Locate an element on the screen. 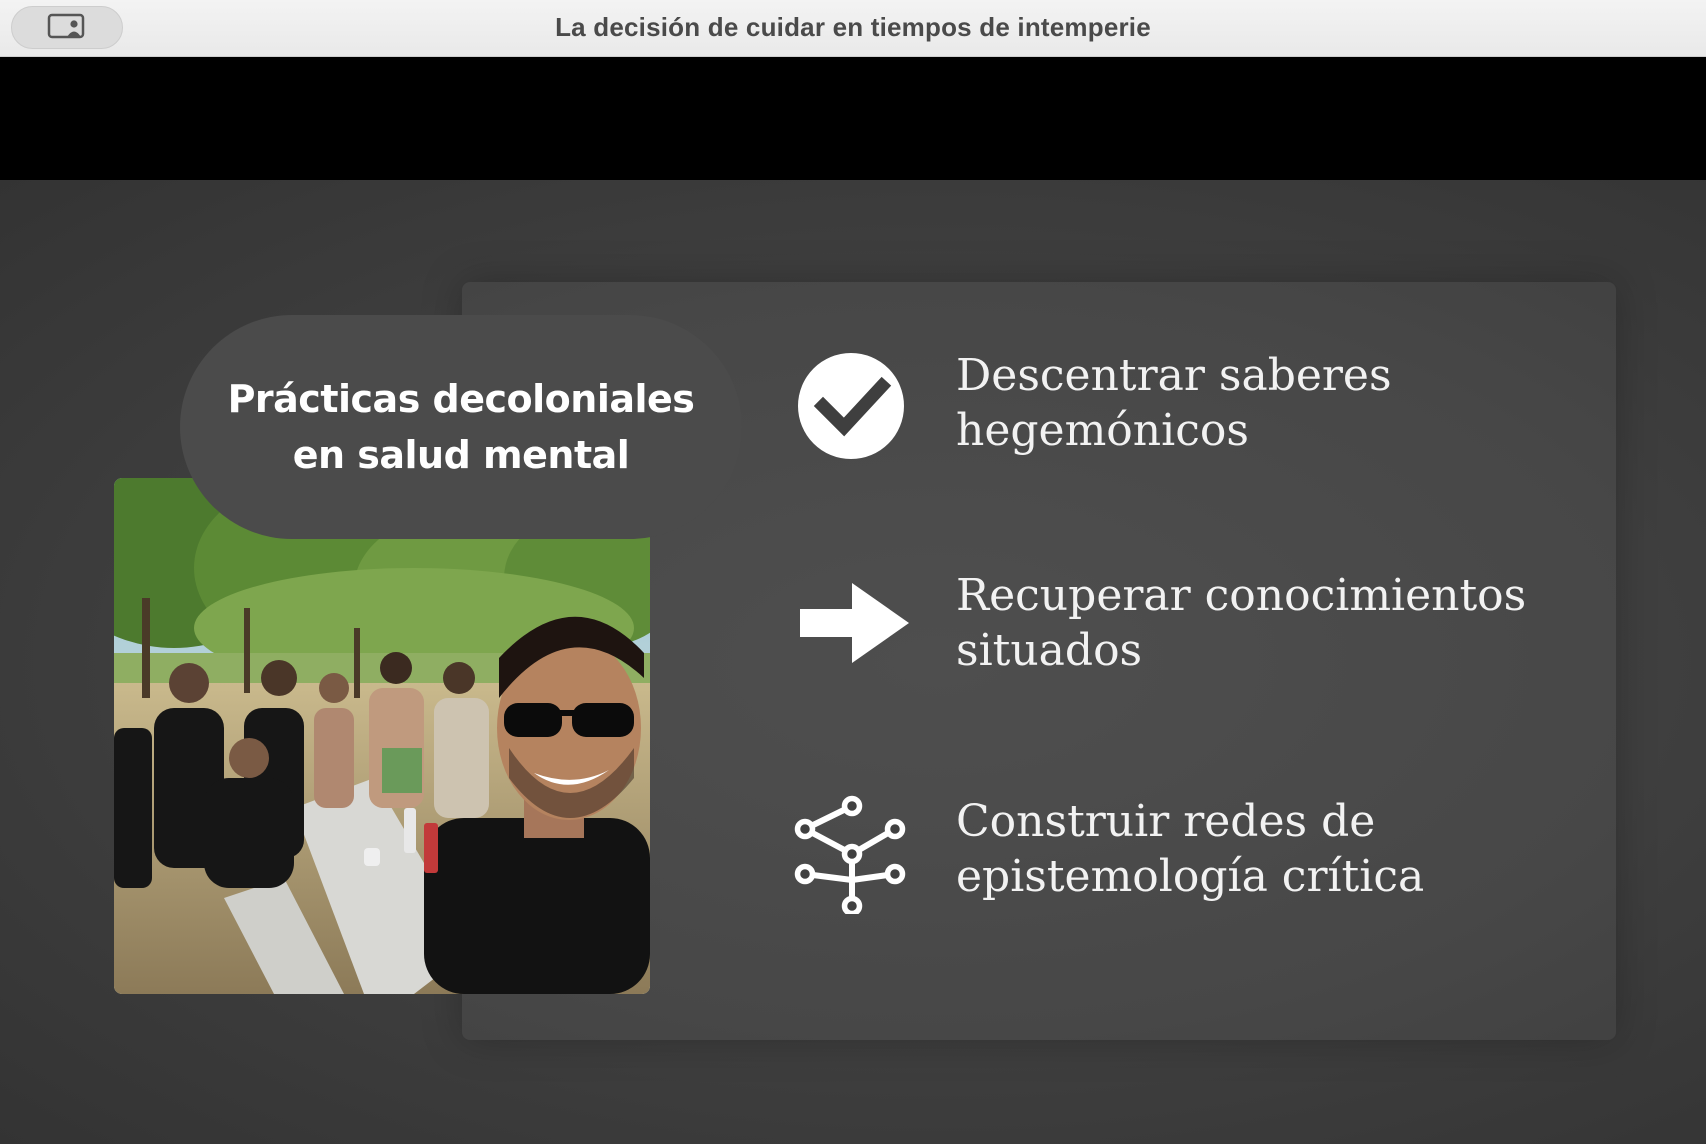 The width and height of the screenshot is (1706, 1144). list-item: Construir redes de epistemología crítica is located at coordinates (1240, 855).